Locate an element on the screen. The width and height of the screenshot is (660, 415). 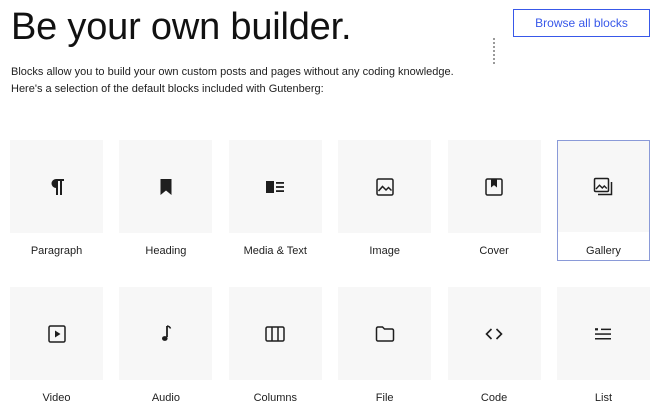
folder-icon is located at coordinates (385, 334).